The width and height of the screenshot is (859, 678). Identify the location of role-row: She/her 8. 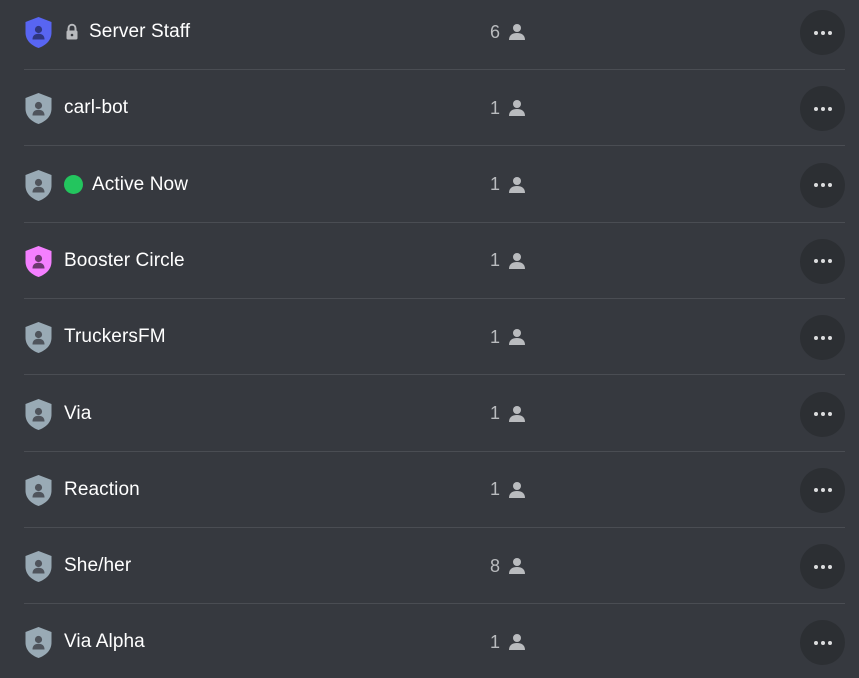
(429, 566).